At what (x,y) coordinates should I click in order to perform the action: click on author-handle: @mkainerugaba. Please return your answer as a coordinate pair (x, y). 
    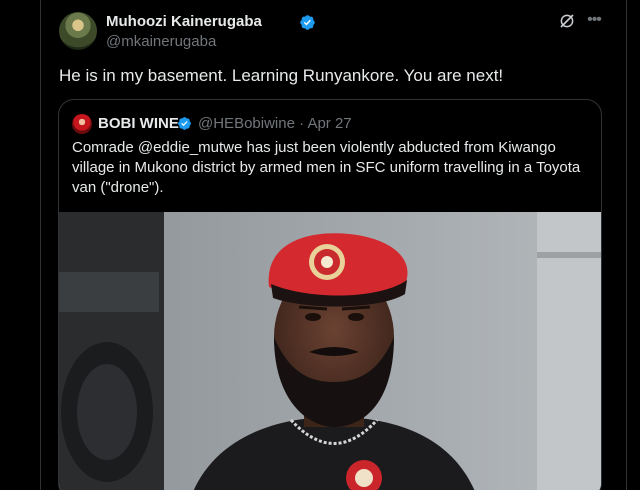
    Looking at the image, I should click on (161, 41).